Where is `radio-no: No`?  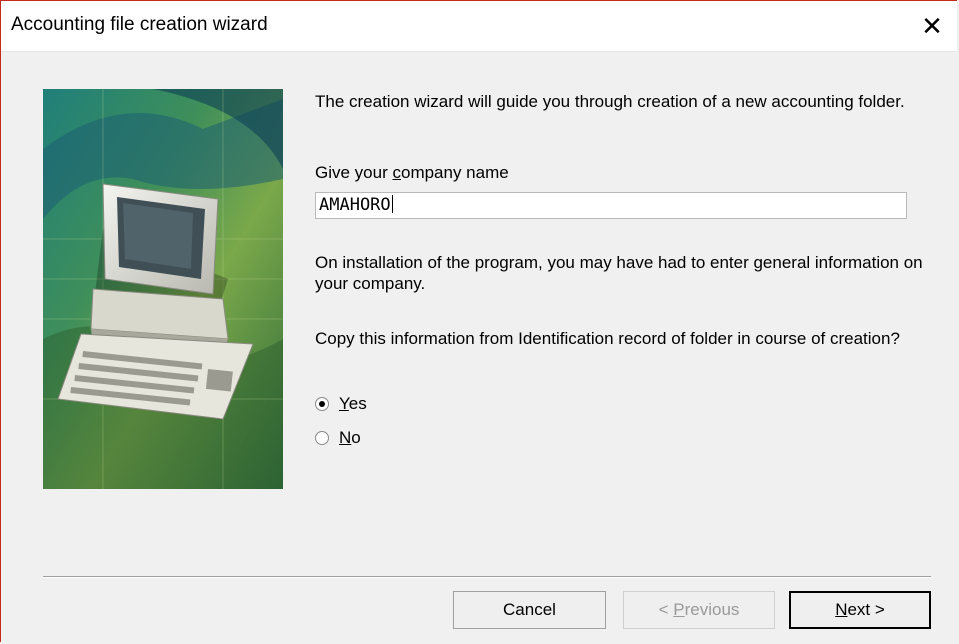 radio-no: No is located at coordinates (338, 437).